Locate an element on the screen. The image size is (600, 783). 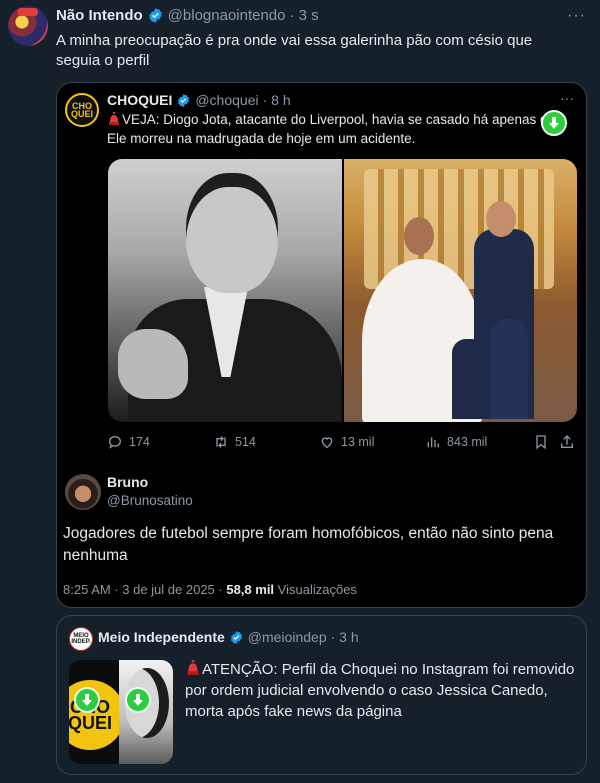
views-icon is located at coordinates (433, 442).